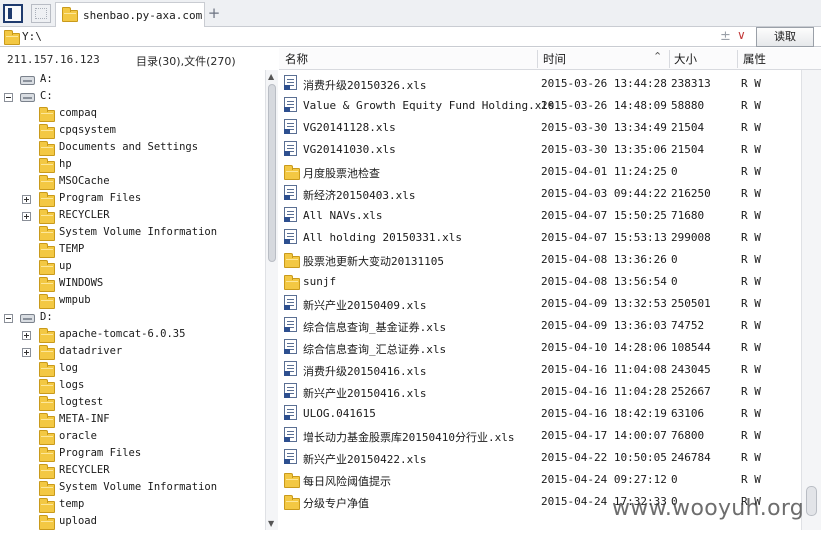 The height and width of the screenshot is (539, 821). Describe the element at coordinates (554, 59) in the screenshot. I see `column-time: 时间` at that location.